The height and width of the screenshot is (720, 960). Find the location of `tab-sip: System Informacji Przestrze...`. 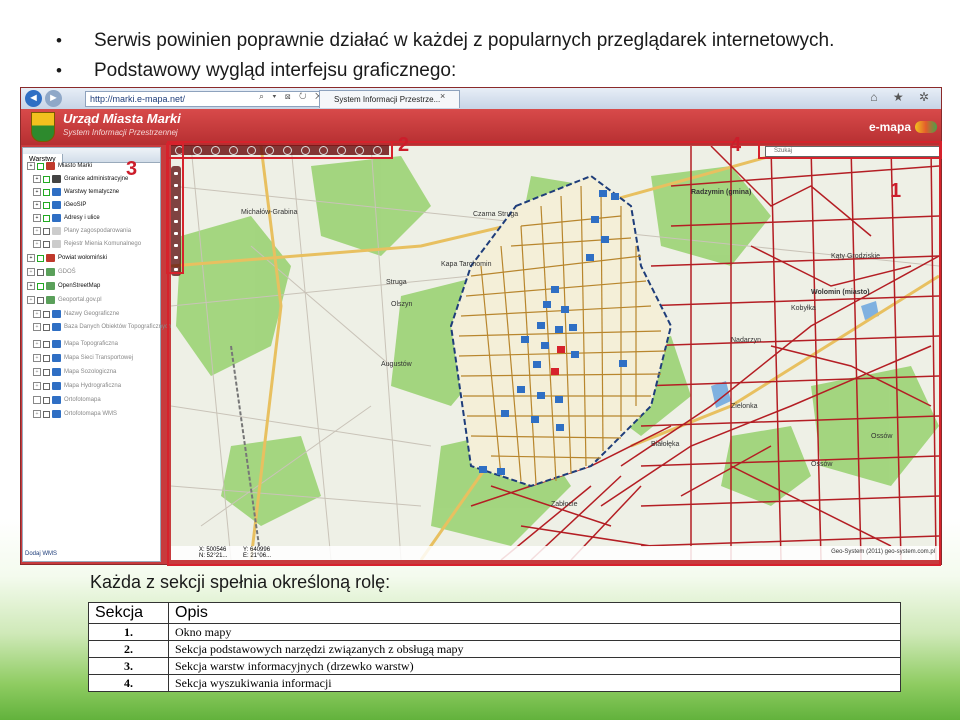

tab-sip: System Informacji Przestrze... is located at coordinates (389, 99).